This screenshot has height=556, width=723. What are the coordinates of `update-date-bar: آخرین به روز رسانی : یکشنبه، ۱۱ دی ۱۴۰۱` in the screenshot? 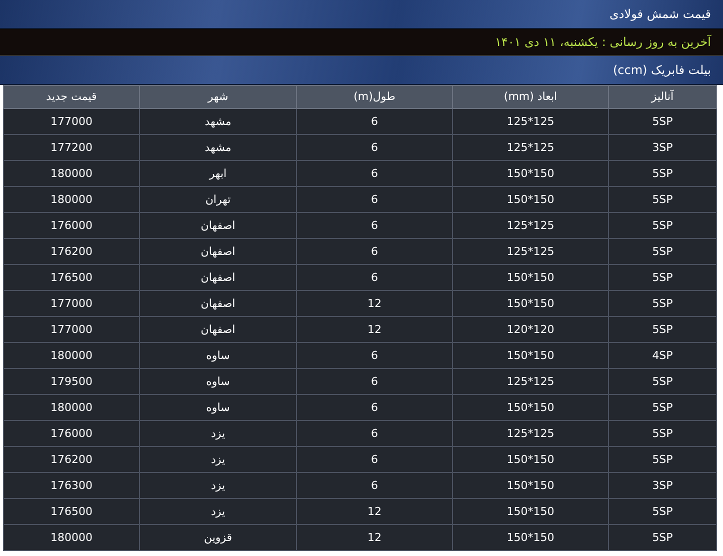 It's located at (361, 42).